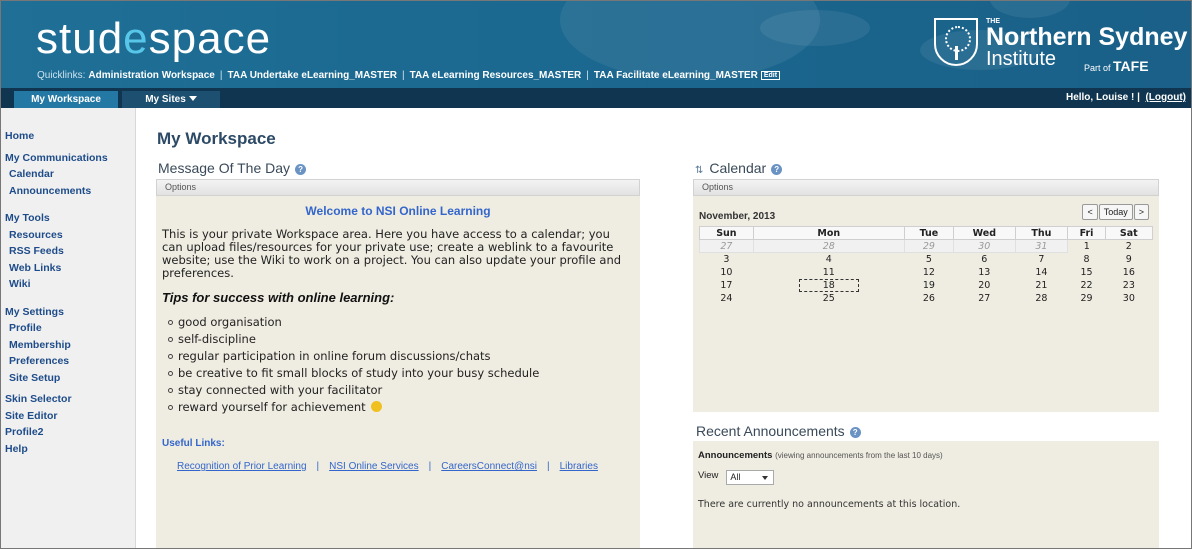  I want to click on calendar-next-button: >, so click(1141, 212).